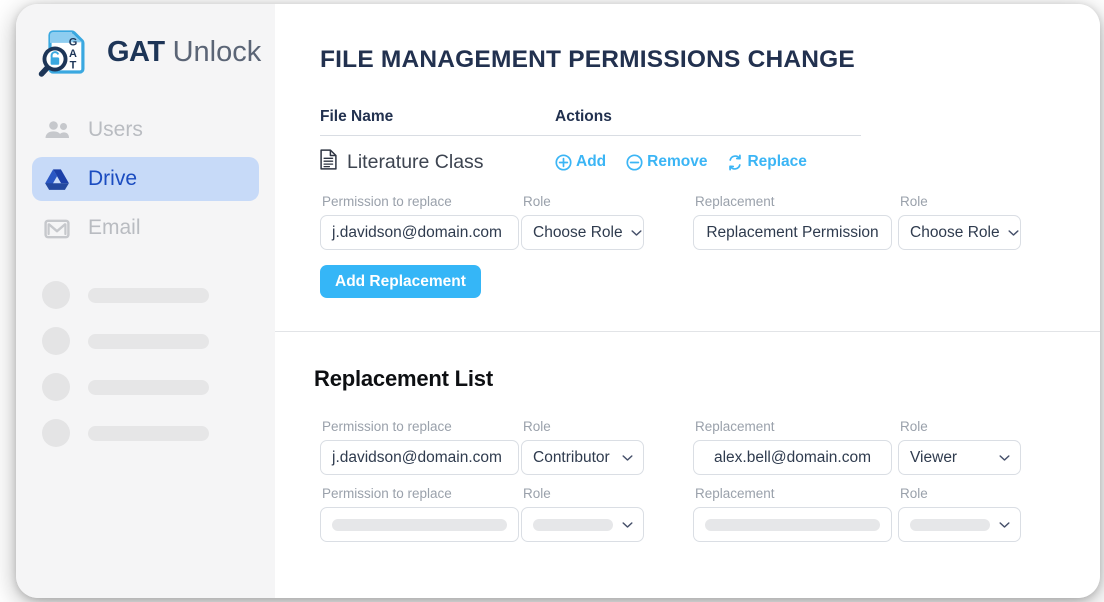 Image resolution: width=1104 pixels, height=602 pixels. What do you see at coordinates (400, 281) in the screenshot?
I see `add-replacement-button: Add Replacement` at bounding box center [400, 281].